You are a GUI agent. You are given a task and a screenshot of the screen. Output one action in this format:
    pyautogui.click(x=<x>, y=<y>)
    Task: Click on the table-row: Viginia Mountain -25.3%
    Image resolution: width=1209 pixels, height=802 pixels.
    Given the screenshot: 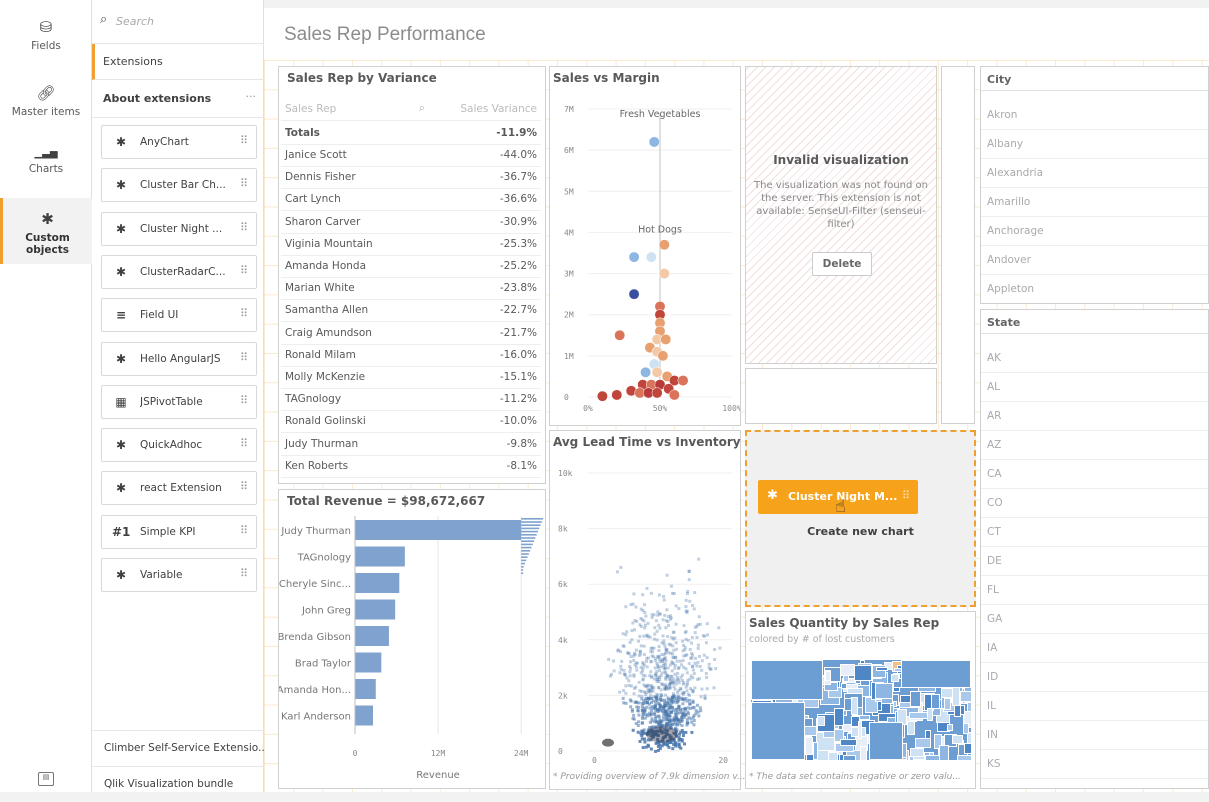 What is the action you would take?
    pyautogui.click(x=411, y=245)
    